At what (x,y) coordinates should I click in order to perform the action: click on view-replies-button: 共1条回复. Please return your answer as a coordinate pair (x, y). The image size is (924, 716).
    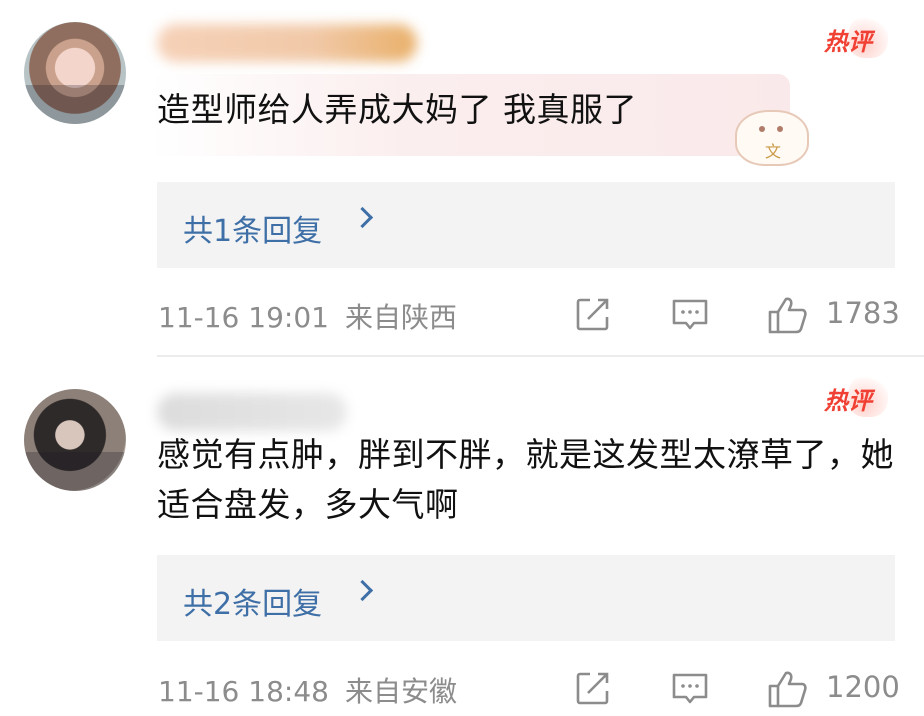
    Looking at the image, I should click on (526, 225).